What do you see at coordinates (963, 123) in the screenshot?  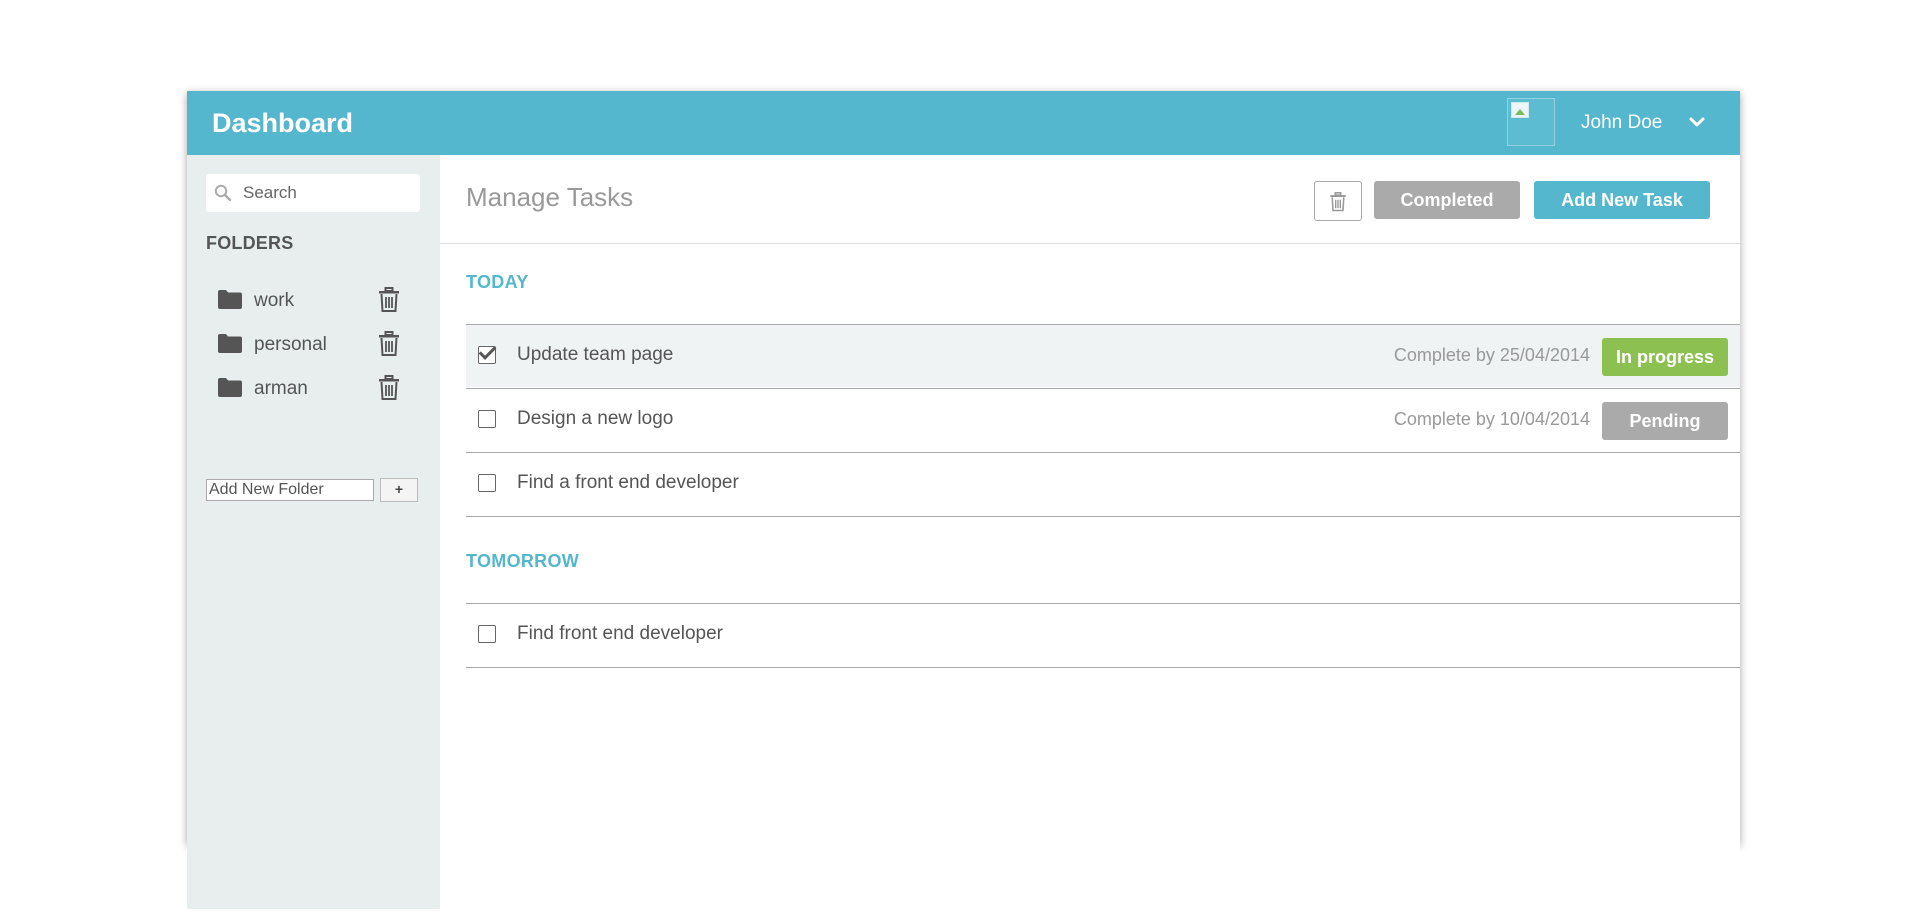 I see `top-header: Dashboard John Doe` at bounding box center [963, 123].